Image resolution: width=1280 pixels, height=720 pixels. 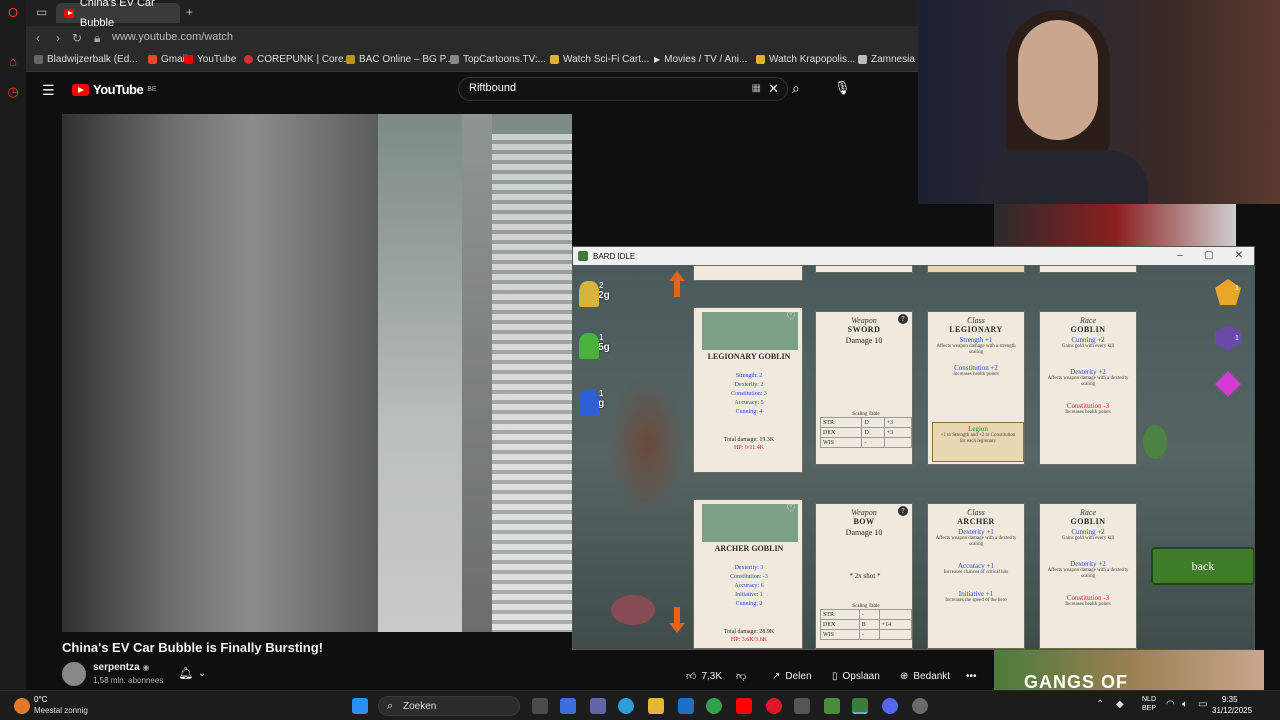 What do you see at coordinates (48, 90) in the screenshot?
I see `menu-icon: ☰` at bounding box center [48, 90].